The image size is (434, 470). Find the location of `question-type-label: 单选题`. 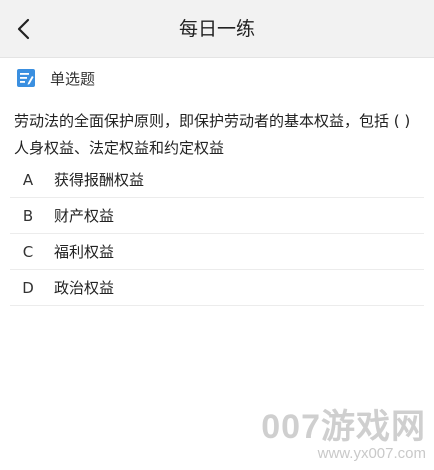

question-type-label: 单选题 is located at coordinates (73, 78).